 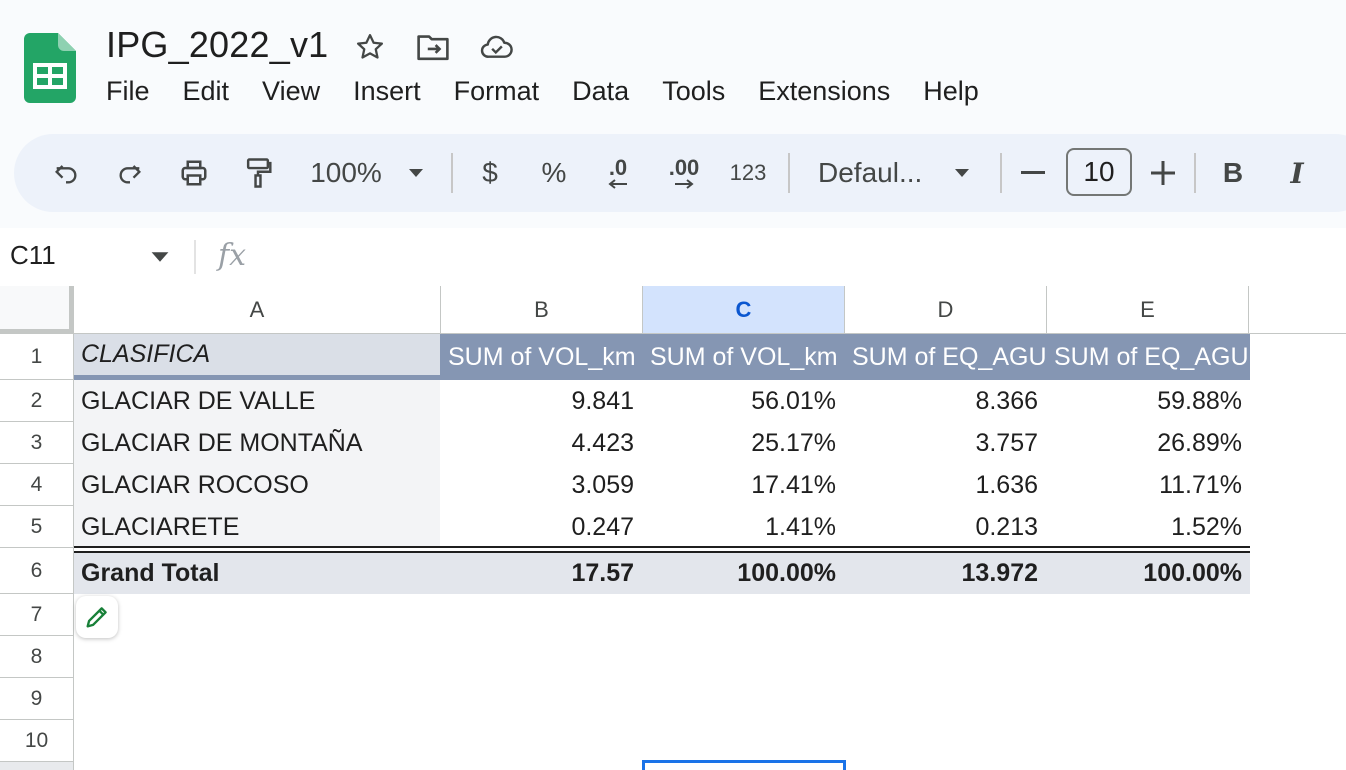 What do you see at coordinates (1148, 485) in the screenshot?
I see `cell-e4: 11.71%` at bounding box center [1148, 485].